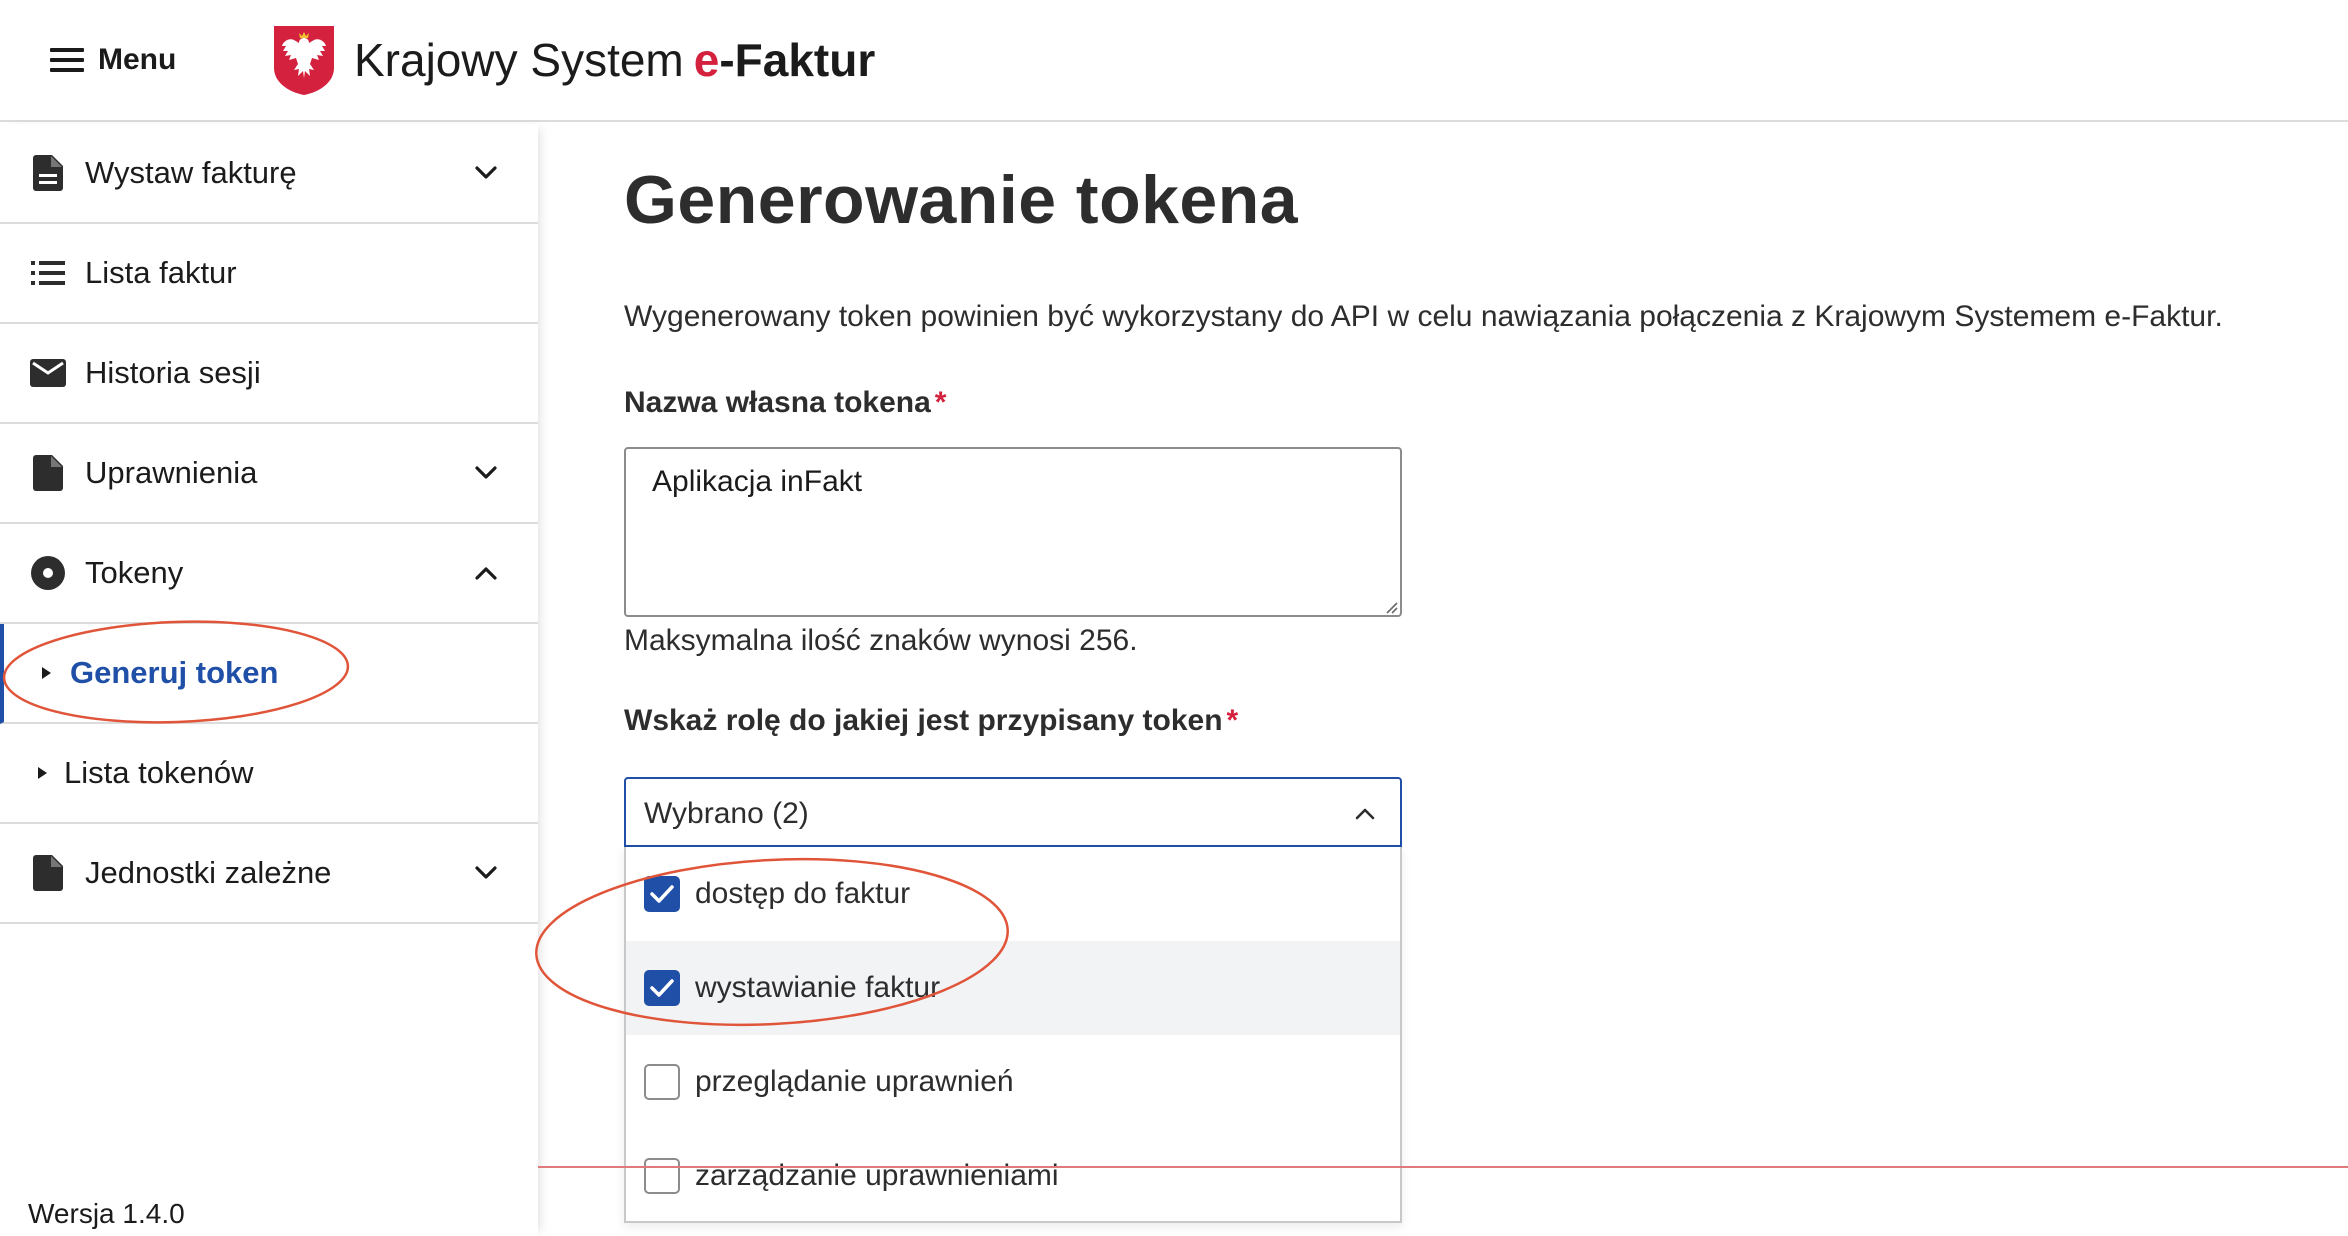  Describe the element at coordinates (48, 273) in the screenshot. I see `list-icon` at that location.